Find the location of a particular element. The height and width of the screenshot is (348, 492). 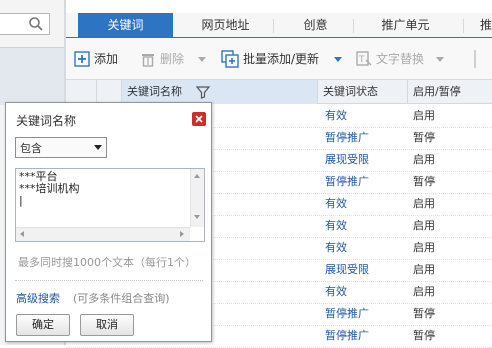

text-replace-icon: T is located at coordinates (364, 58).